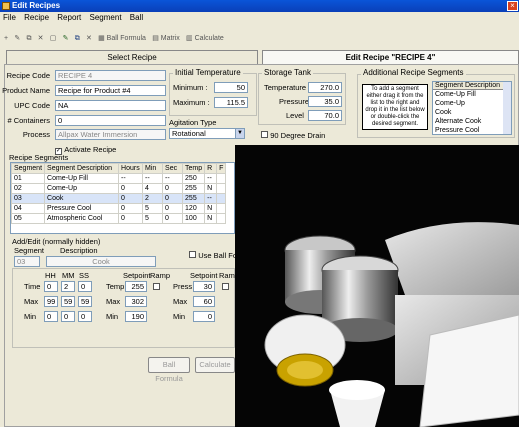 This screenshot has height=427, width=519. Describe the element at coordinates (219, 255) in the screenshot. I see `use-ball-label: Use Ball For` at that location.